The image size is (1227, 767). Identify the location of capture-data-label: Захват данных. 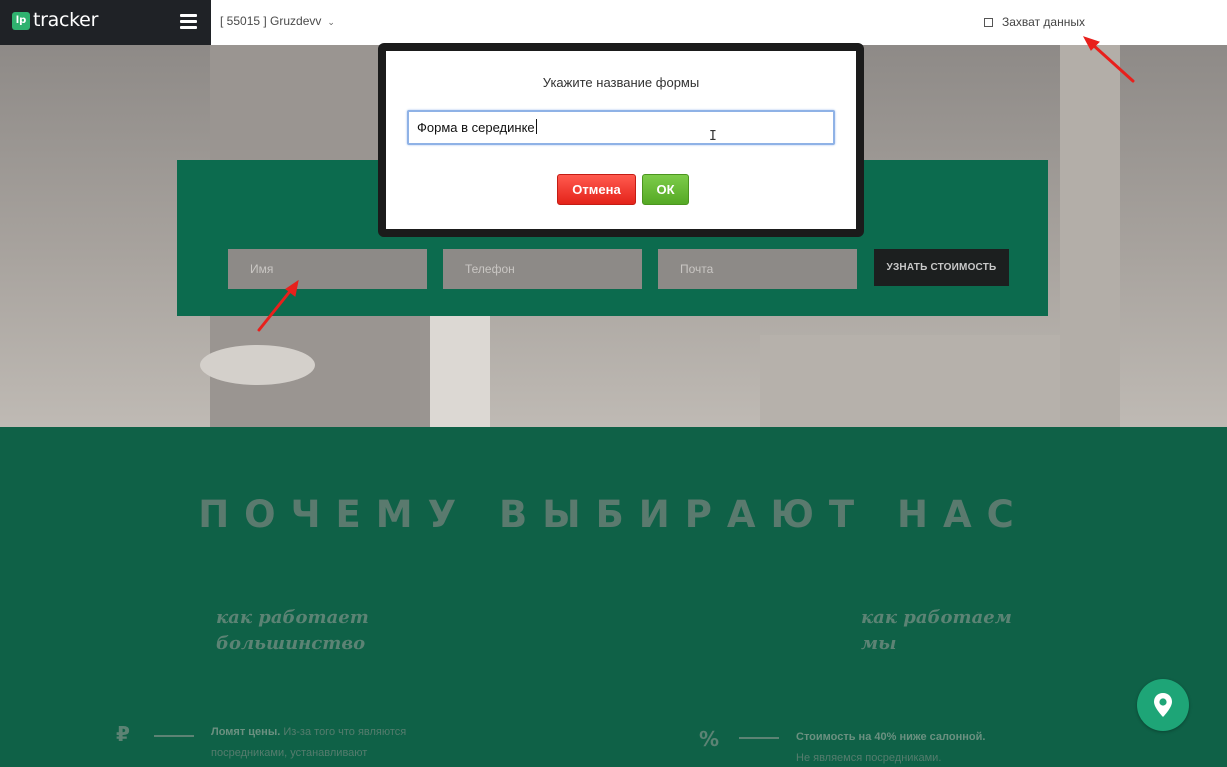
(1043, 22).